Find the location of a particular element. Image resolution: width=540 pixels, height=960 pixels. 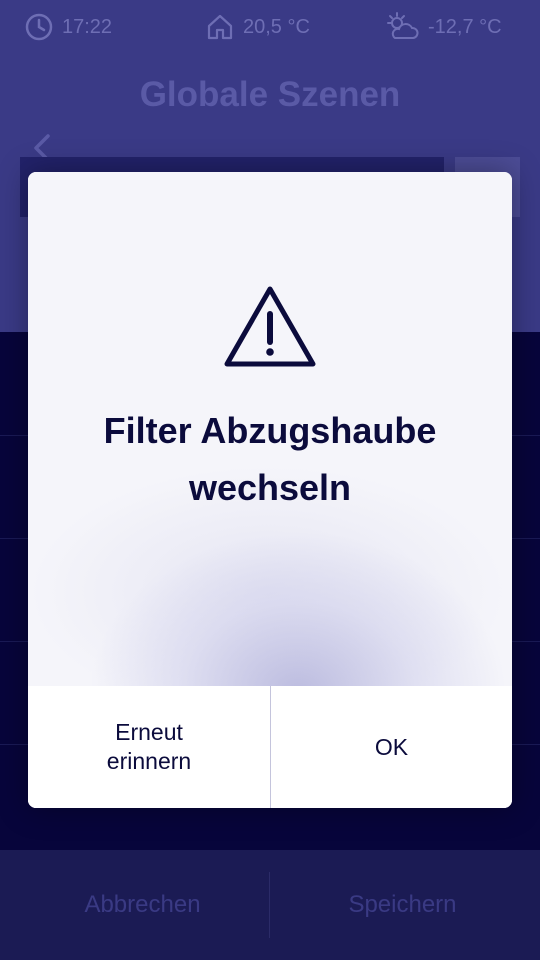

indoor-temp-text: 20,5 °C is located at coordinates (276, 26).